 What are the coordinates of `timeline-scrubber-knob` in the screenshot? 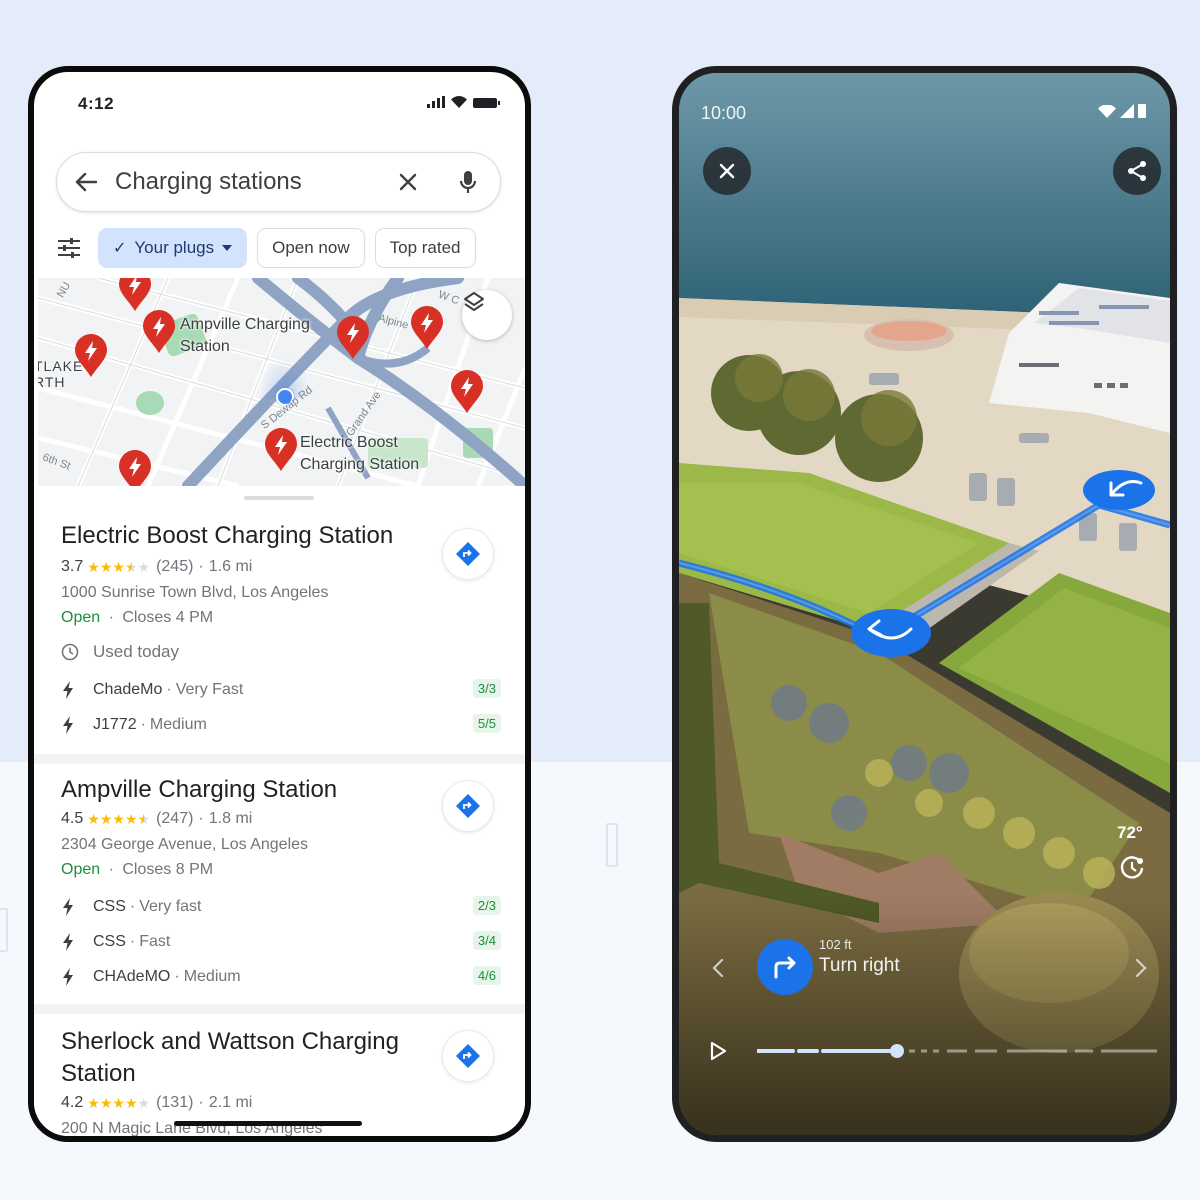 It's located at (897, 1051).